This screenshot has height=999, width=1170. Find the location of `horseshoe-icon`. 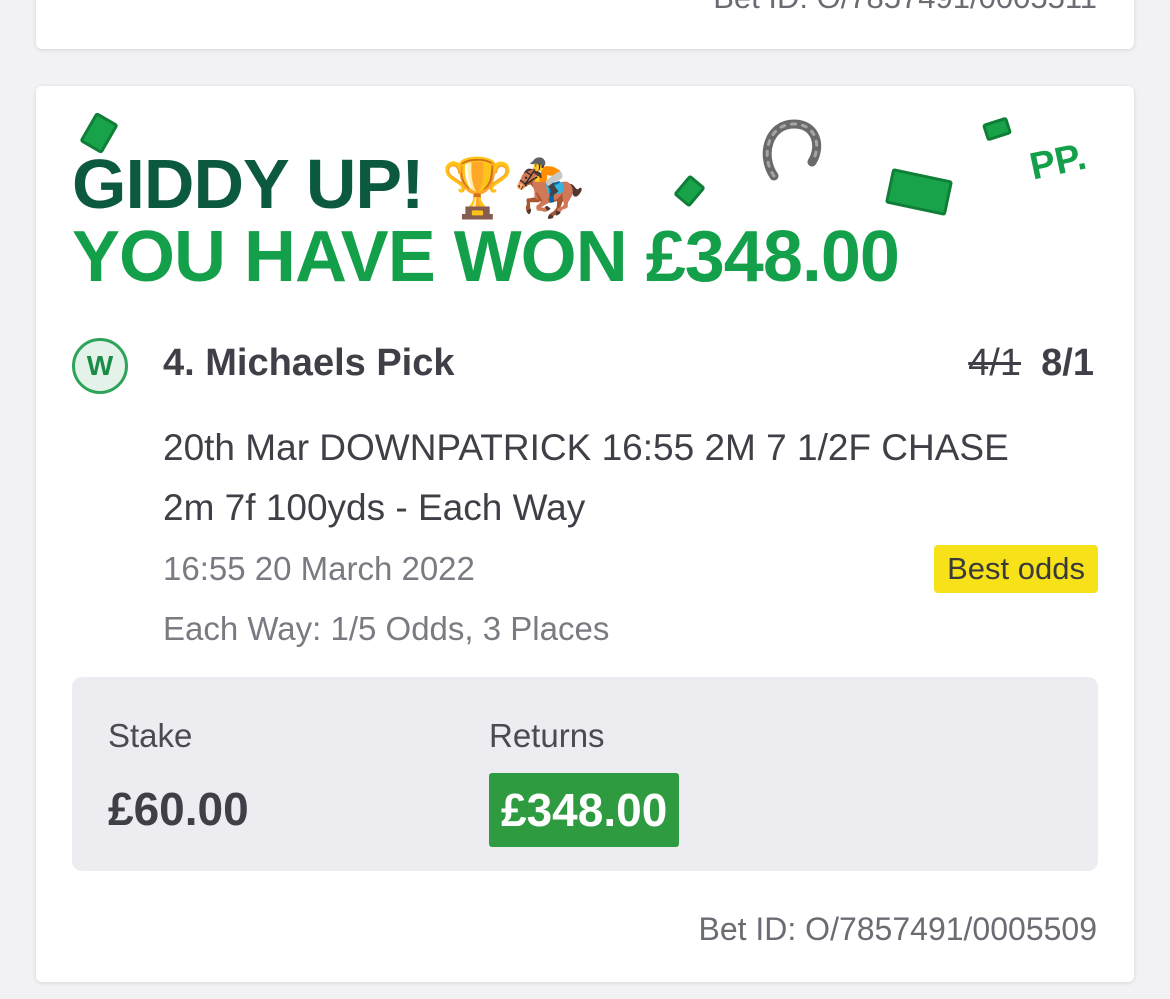

horseshoe-icon is located at coordinates (791, 150).